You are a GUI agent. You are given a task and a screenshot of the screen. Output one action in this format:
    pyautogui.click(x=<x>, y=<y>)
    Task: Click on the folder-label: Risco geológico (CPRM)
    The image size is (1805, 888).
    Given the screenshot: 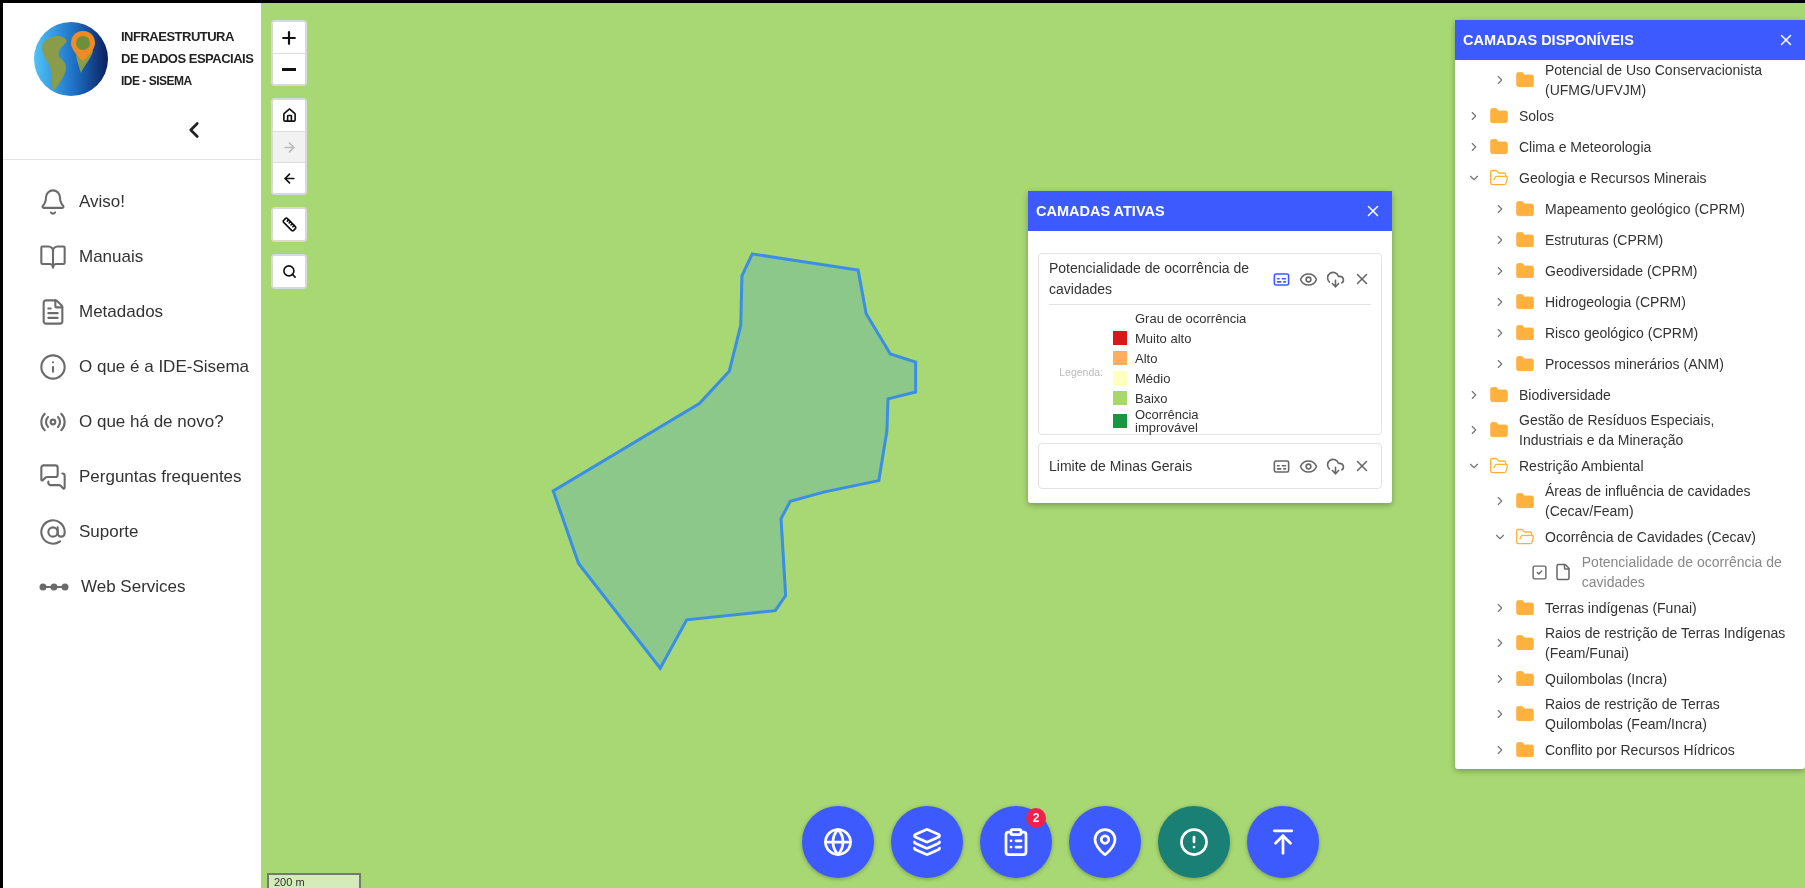 What is the action you would take?
    pyautogui.click(x=1622, y=332)
    